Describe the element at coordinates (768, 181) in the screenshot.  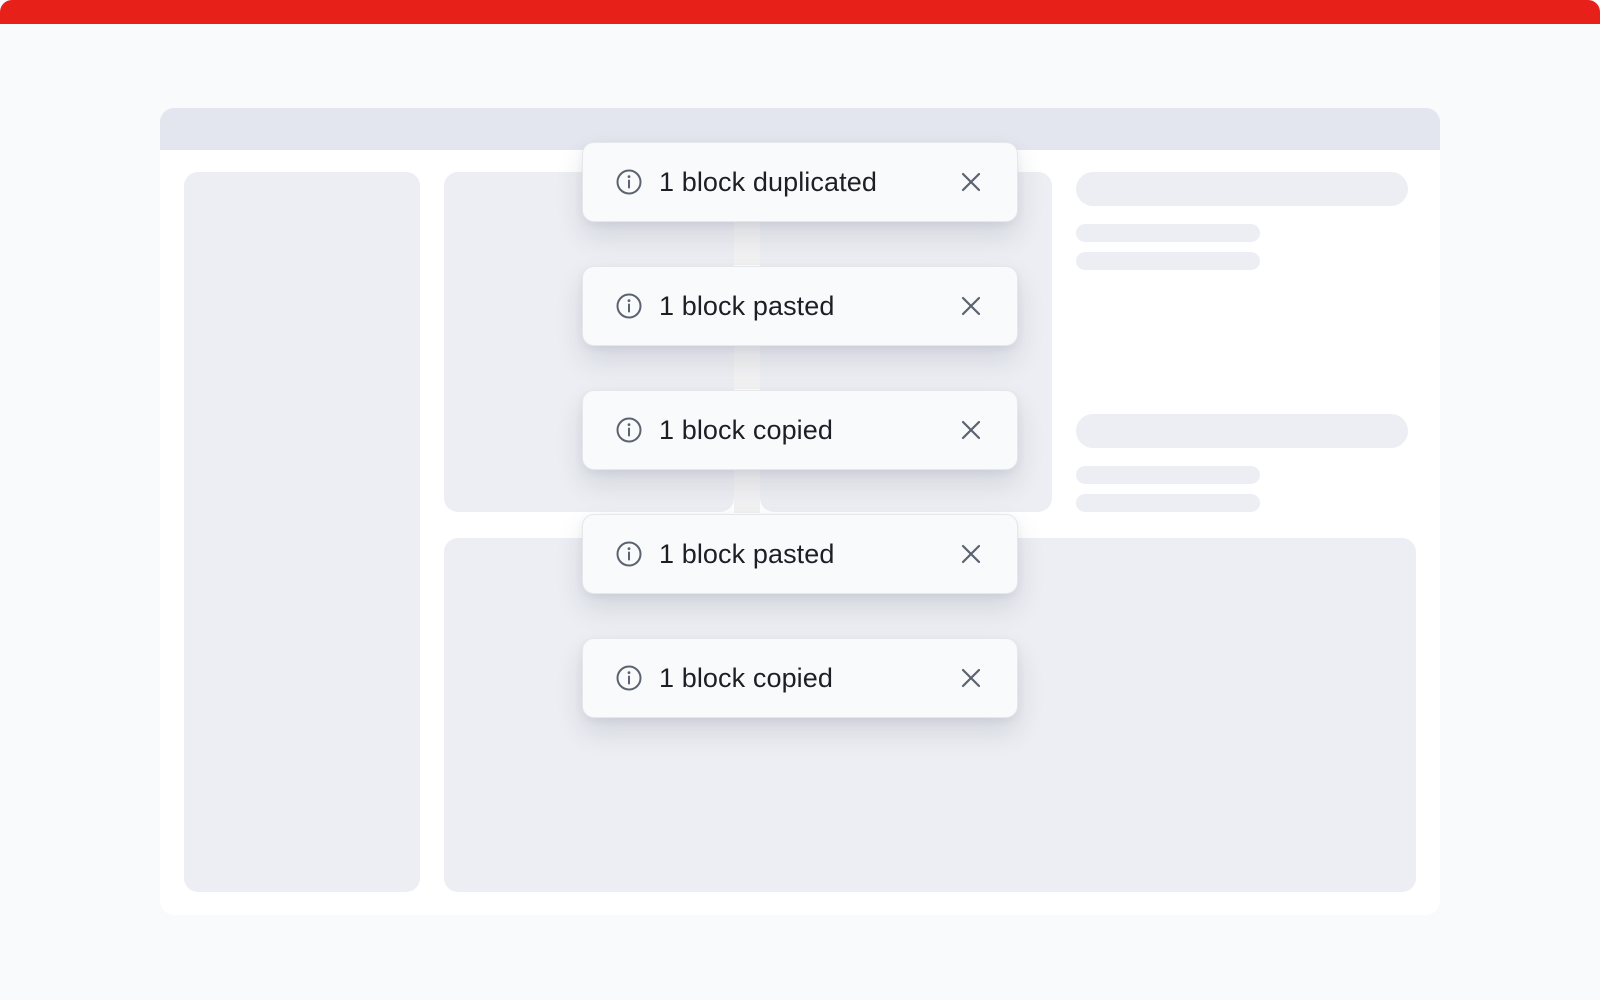
I see `toast-message: 1 block duplicated` at that location.